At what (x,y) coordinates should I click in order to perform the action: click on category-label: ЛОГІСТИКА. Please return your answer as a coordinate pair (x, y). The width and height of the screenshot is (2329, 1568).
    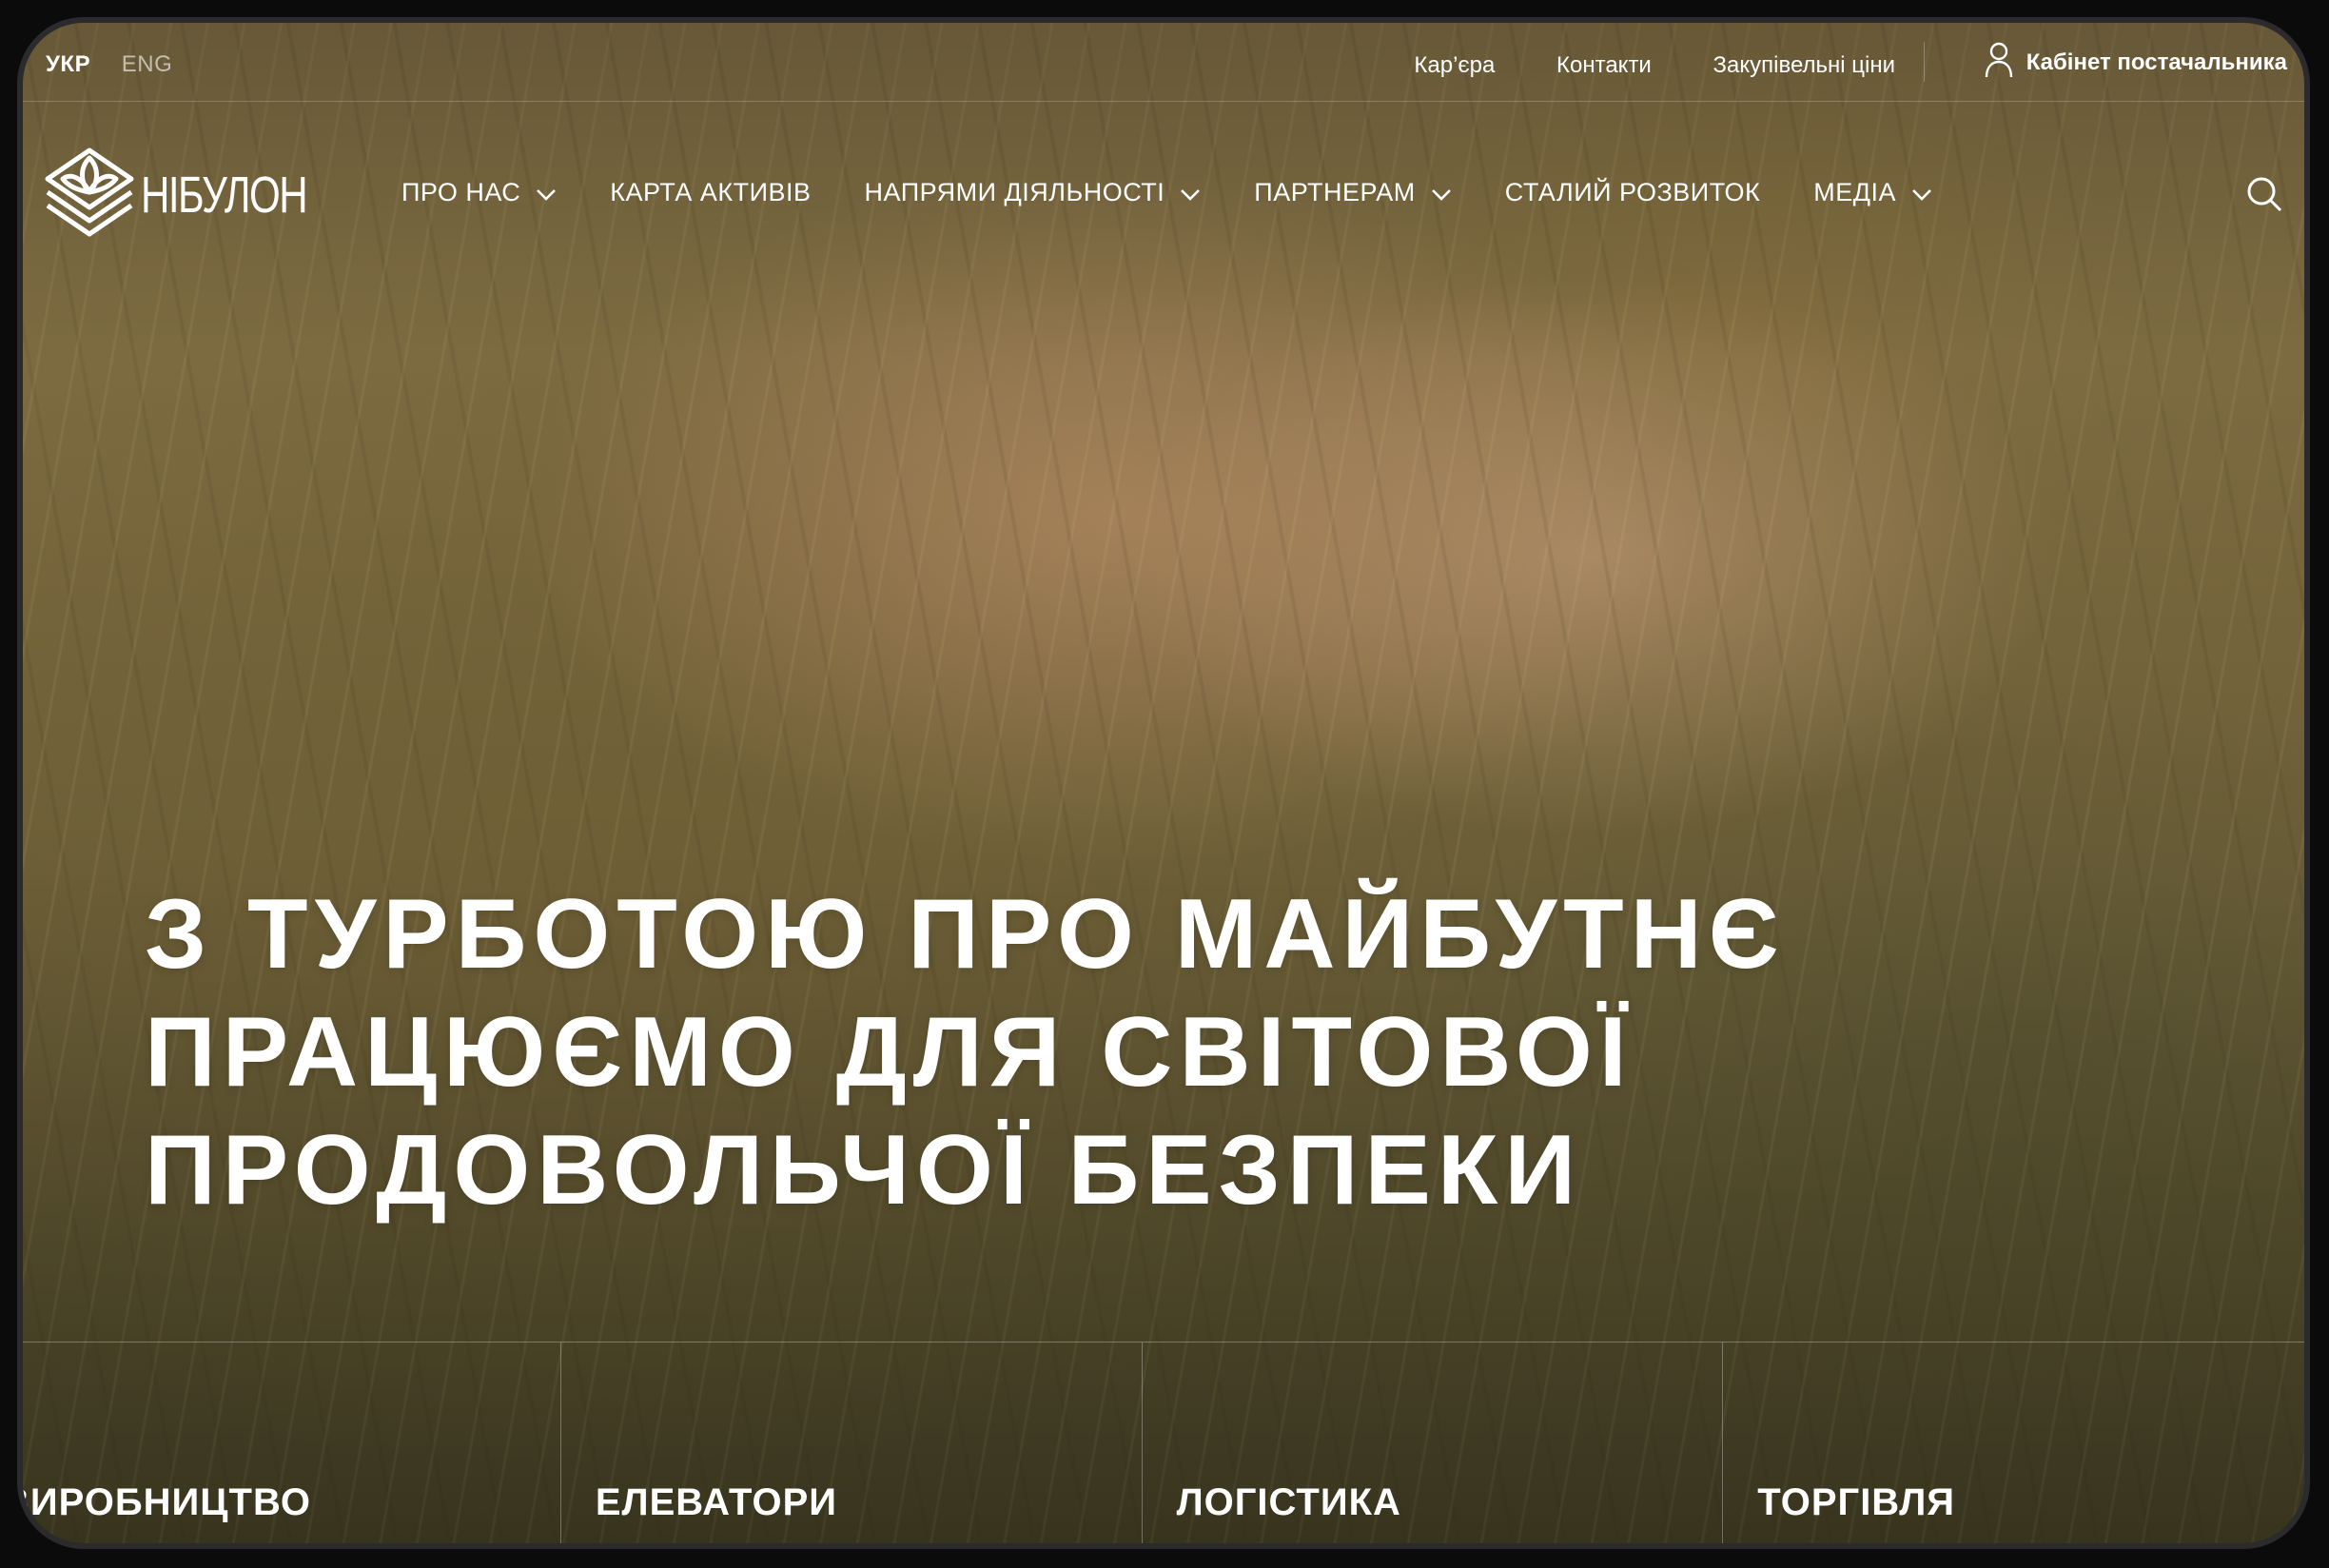
    Looking at the image, I should click on (1288, 1502).